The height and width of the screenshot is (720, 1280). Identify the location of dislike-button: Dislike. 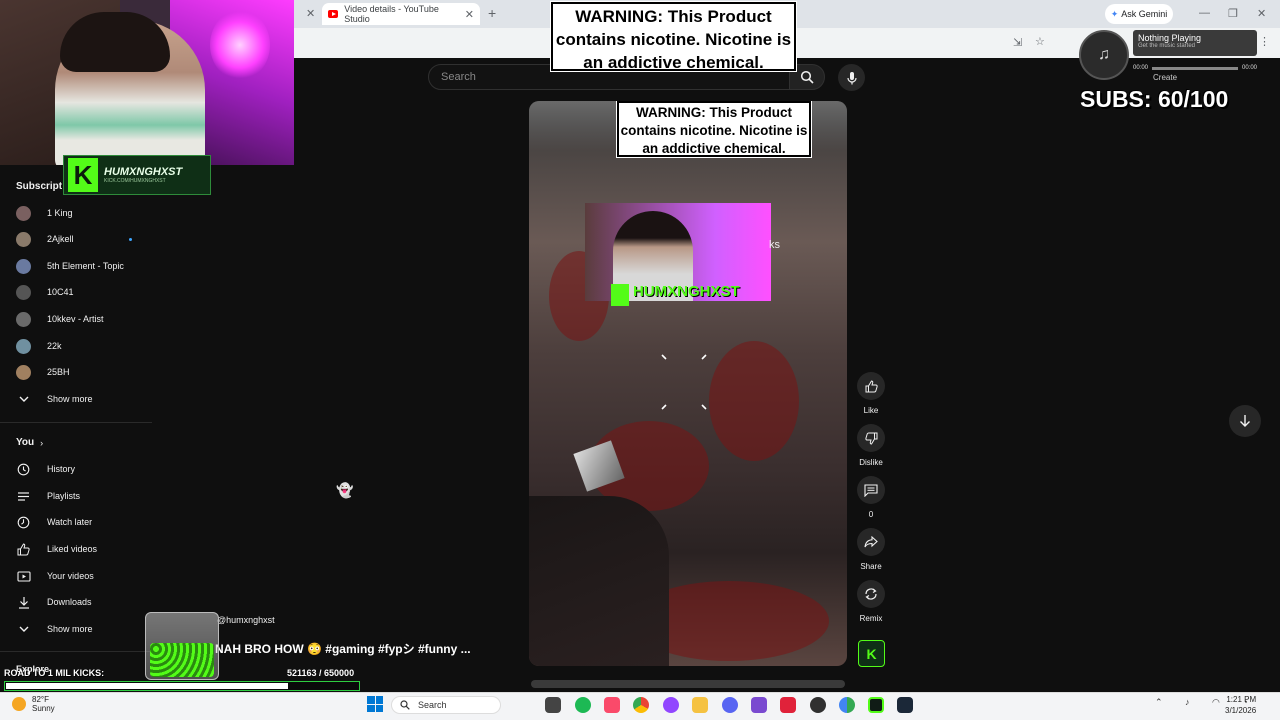
(871, 445).